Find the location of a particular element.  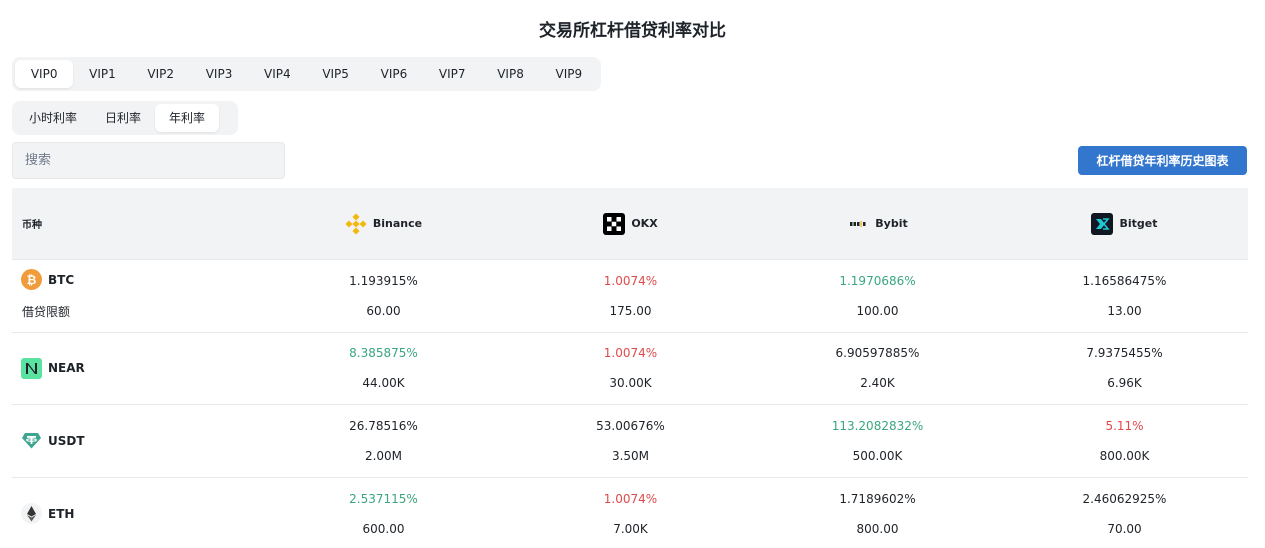

okx-cell: 53.00676% 3.50M is located at coordinates (630, 441).